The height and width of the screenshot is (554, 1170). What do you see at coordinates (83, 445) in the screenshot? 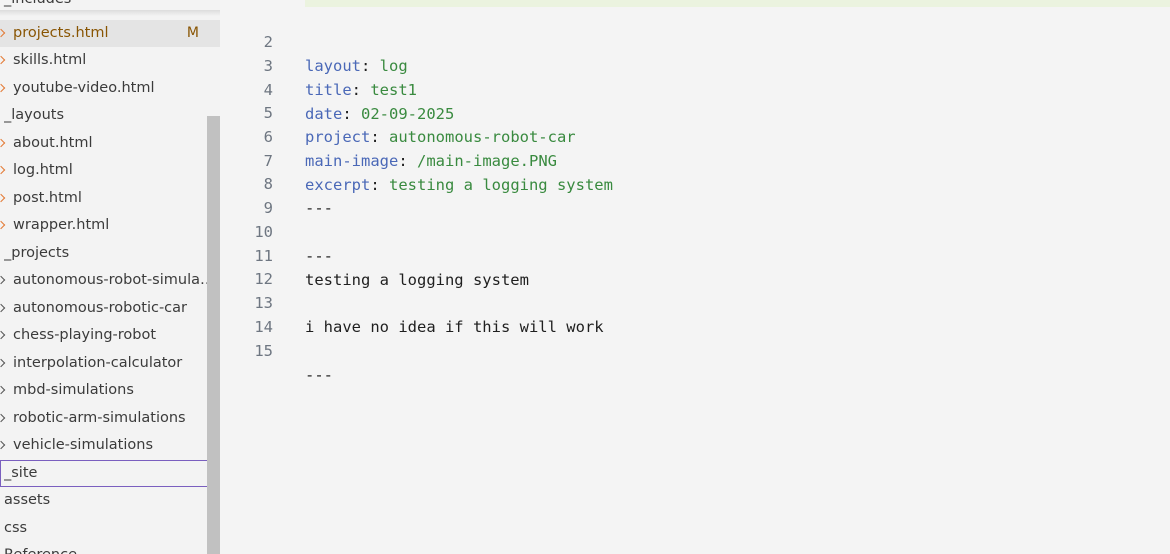
I see `folder-label: vehicle-simulations` at bounding box center [83, 445].